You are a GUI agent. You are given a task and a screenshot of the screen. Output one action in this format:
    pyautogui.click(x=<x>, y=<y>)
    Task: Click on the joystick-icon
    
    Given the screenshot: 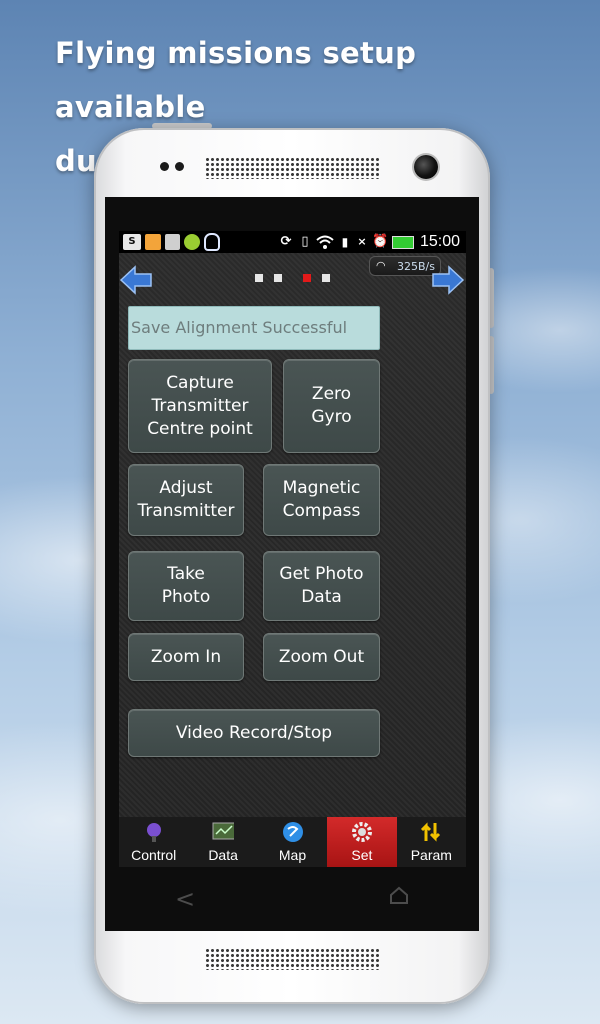 What is the action you would take?
    pyautogui.click(x=154, y=832)
    